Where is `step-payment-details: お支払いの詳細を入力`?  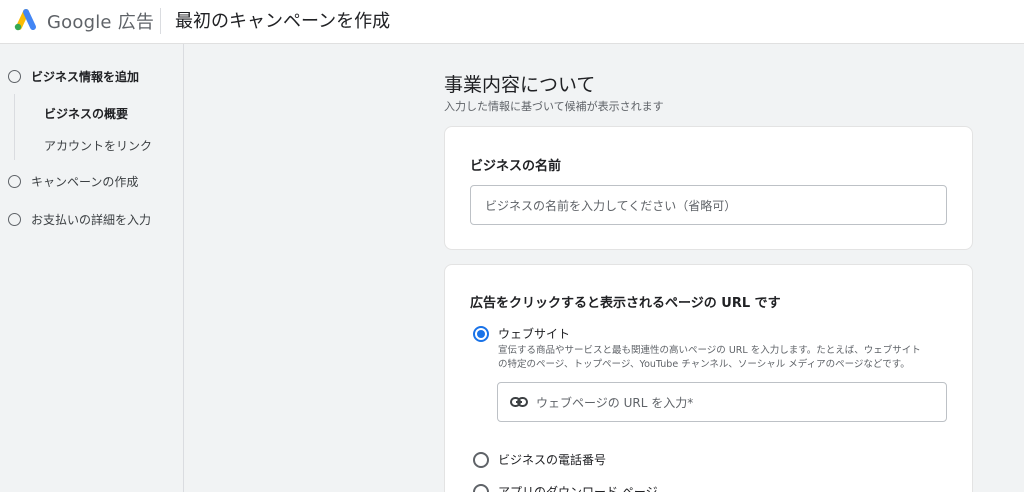
step-payment-details: お支払いの詳細を入力 is located at coordinates (79, 219).